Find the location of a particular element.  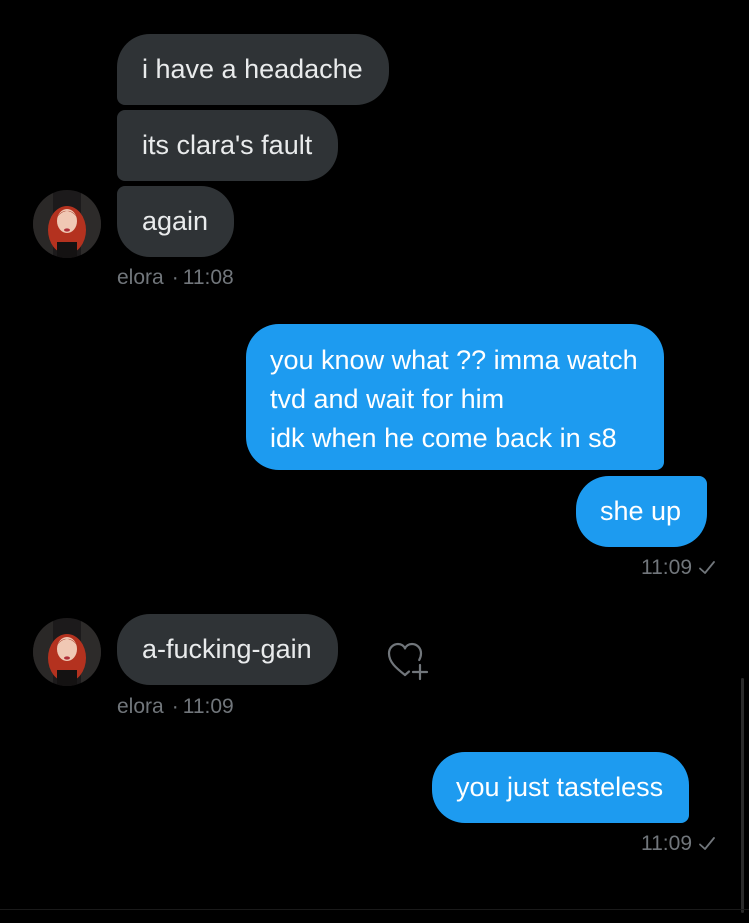

message-text: again is located at coordinates (175, 221).